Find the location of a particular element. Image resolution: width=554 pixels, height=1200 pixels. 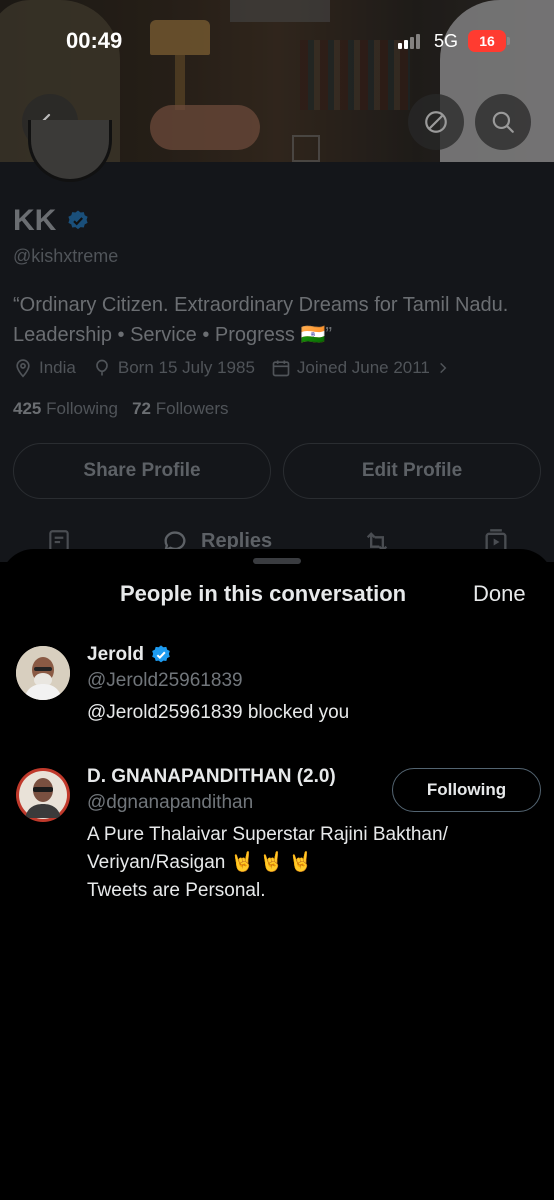

person-name: D. GNANAPANDITHAN (2.0) is located at coordinates (211, 776).